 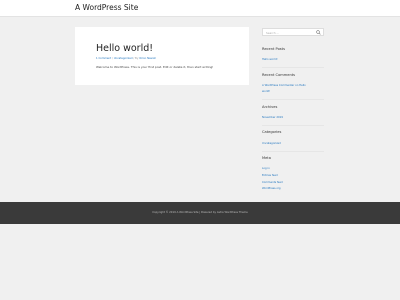 What do you see at coordinates (290, 32) in the screenshot?
I see `search-input` at bounding box center [290, 32].